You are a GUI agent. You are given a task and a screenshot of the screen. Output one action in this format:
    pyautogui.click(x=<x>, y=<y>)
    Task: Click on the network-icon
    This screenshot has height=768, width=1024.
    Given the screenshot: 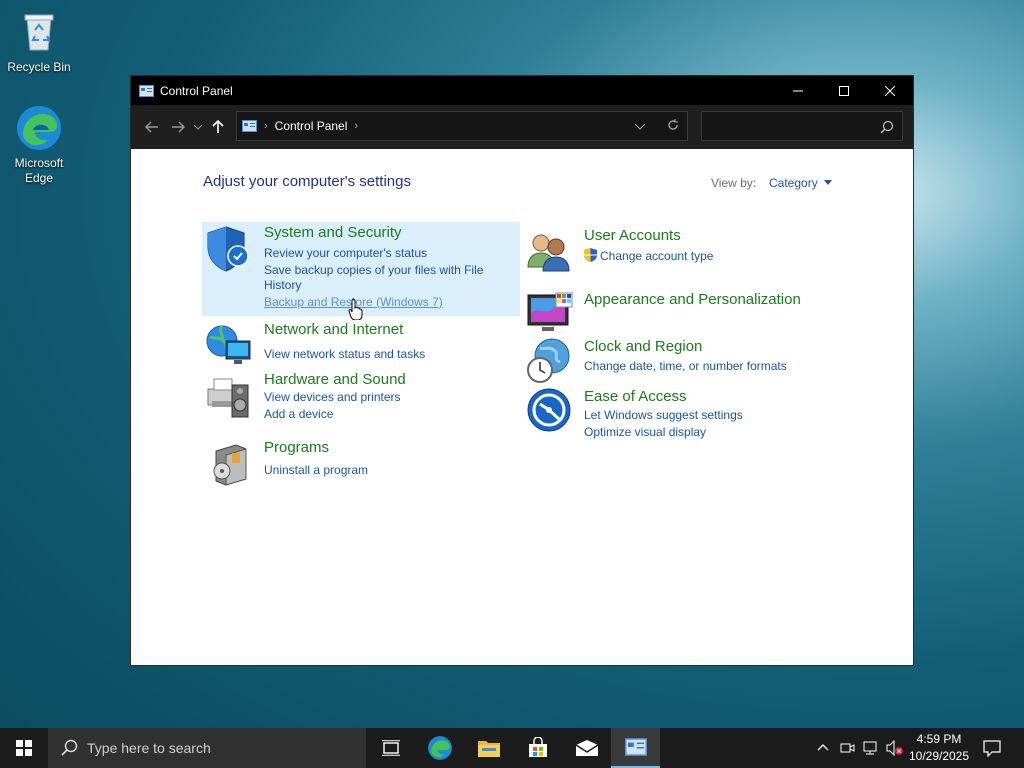 What is the action you would take?
    pyautogui.click(x=871, y=748)
    